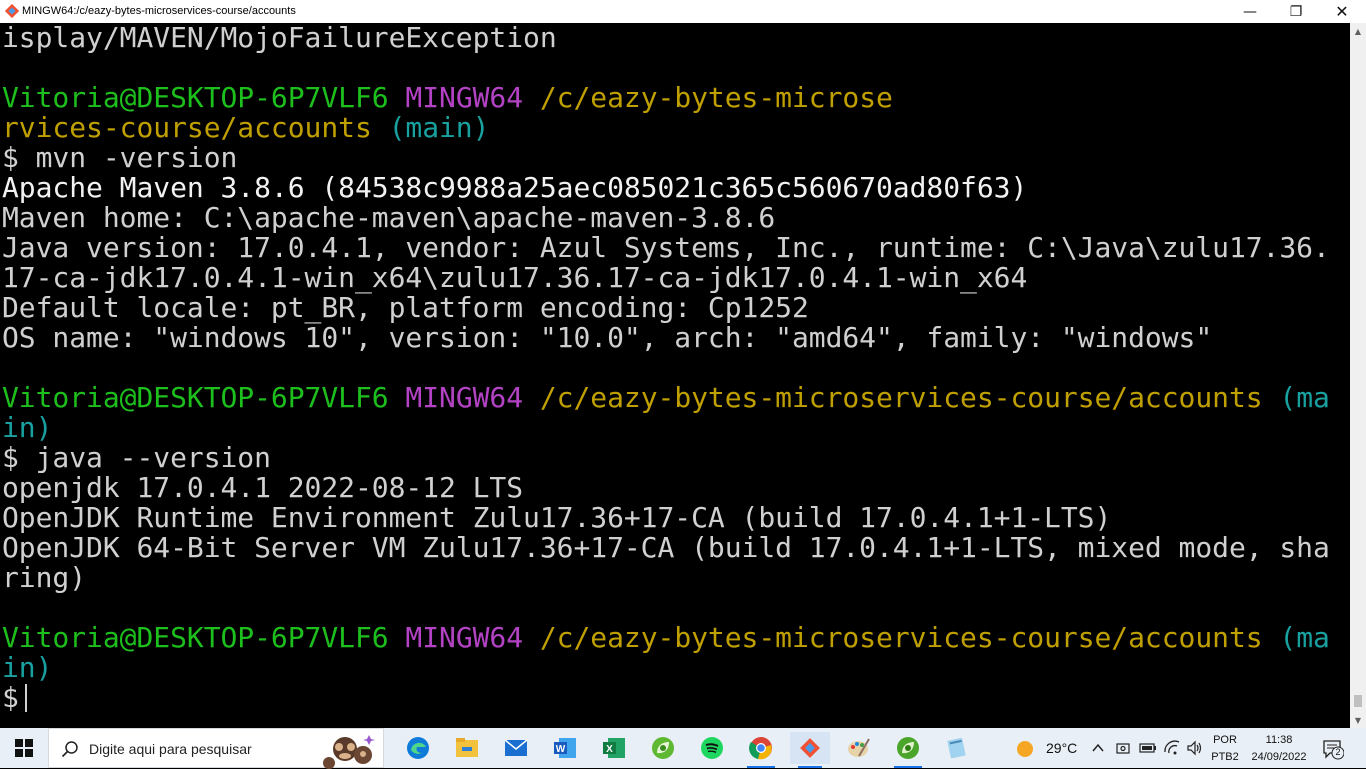  I want to click on notification-center-button: 2, so click(1333, 749).